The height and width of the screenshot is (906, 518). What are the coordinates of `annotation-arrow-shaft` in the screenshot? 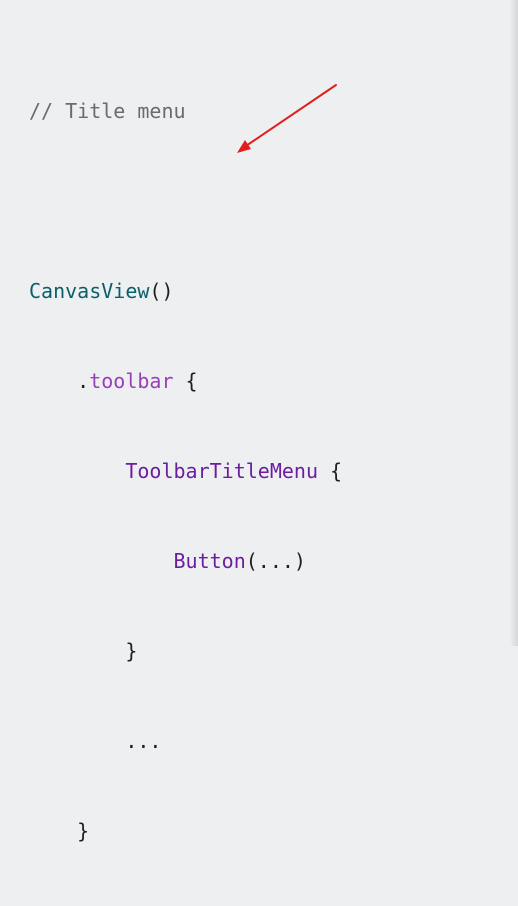 It's located at (288, 117).